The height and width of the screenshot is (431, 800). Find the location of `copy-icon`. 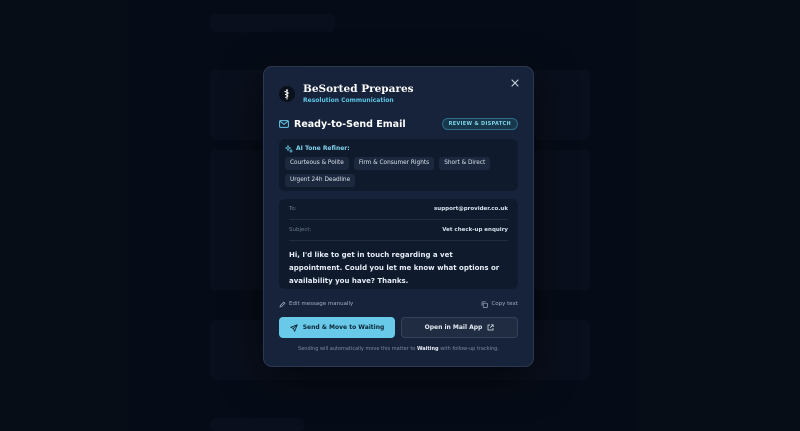

copy-icon is located at coordinates (485, 304).